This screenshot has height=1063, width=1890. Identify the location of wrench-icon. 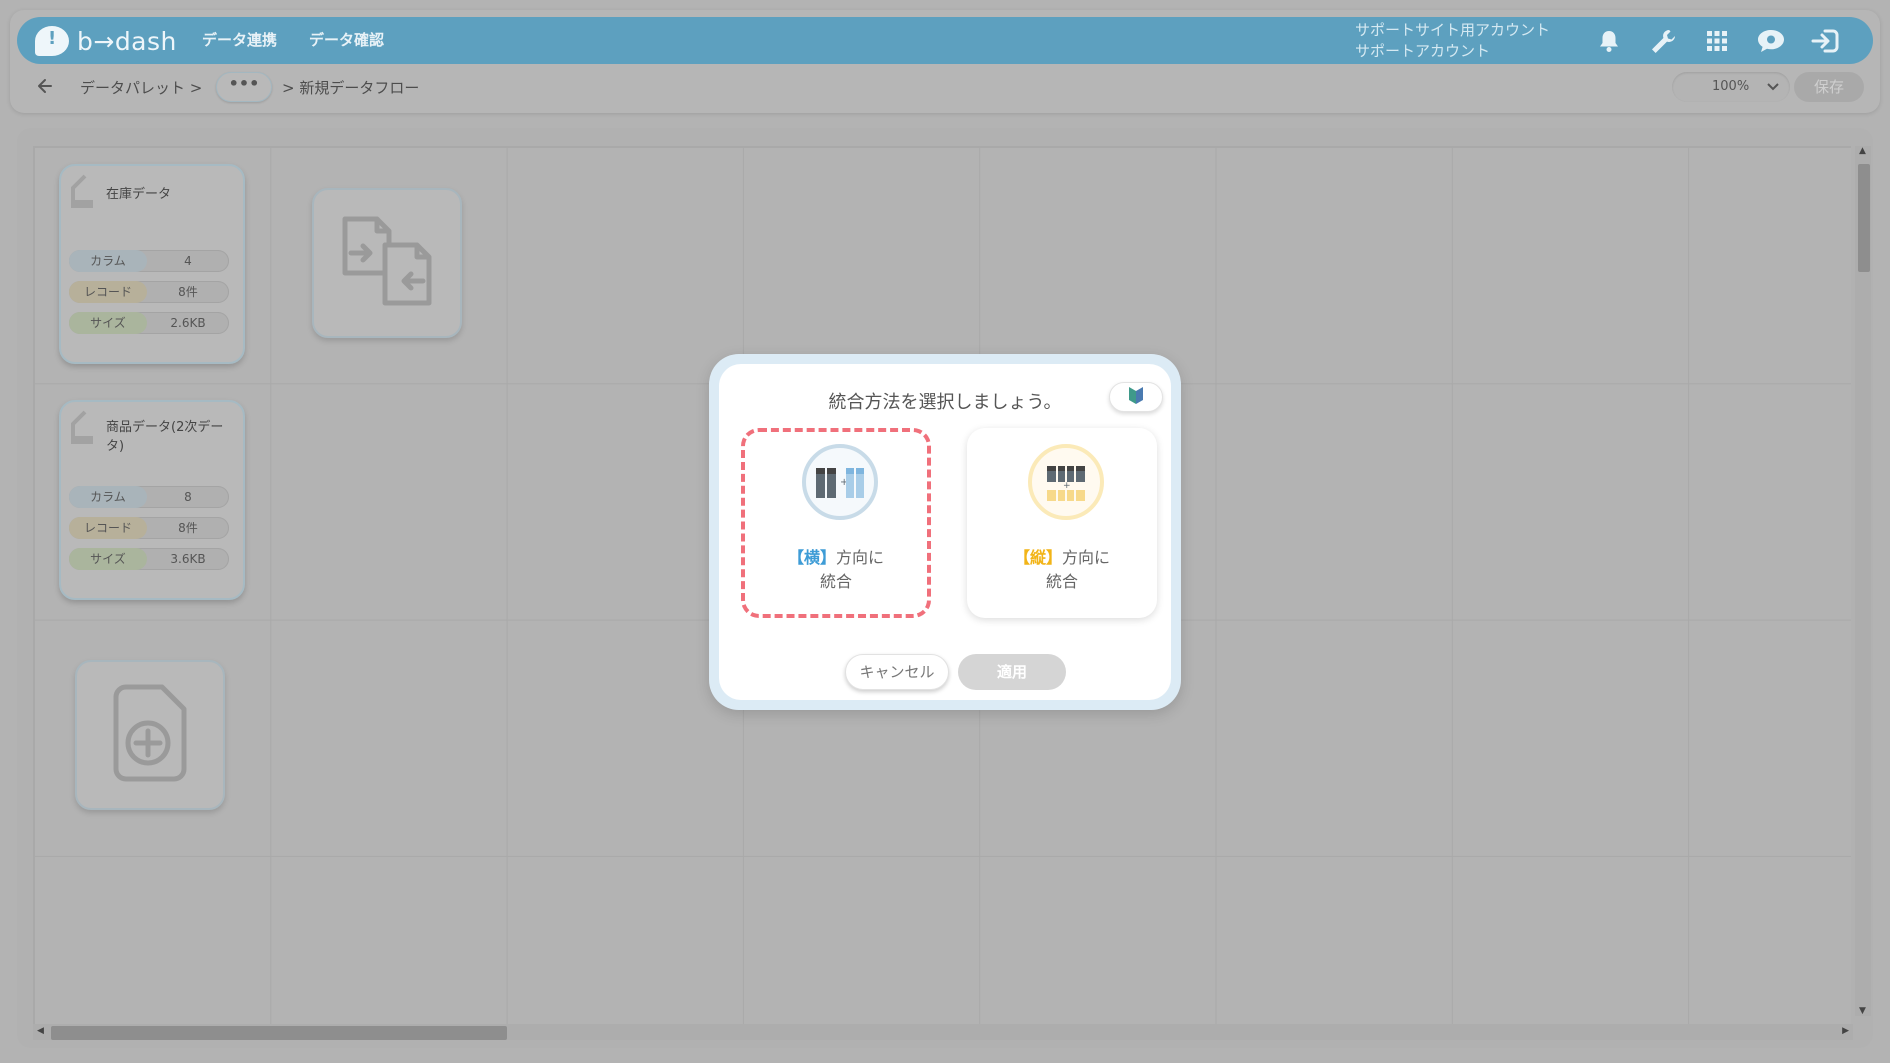
(1663, 41).